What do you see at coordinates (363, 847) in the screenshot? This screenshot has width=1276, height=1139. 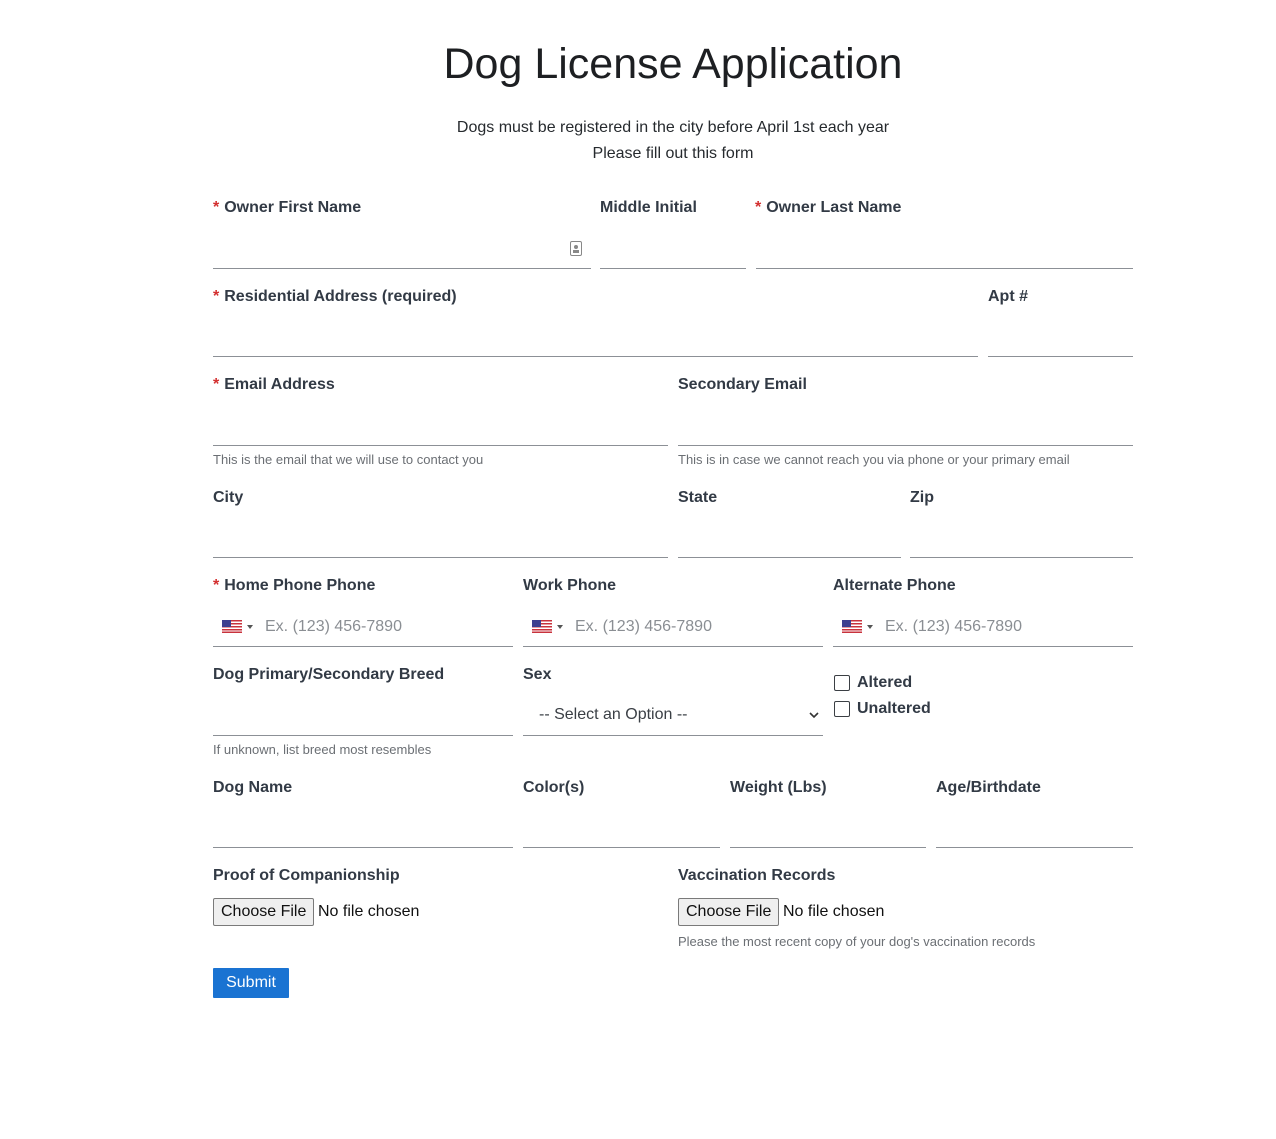 I see `dog-name-underline` at bounding box center [363, 847].